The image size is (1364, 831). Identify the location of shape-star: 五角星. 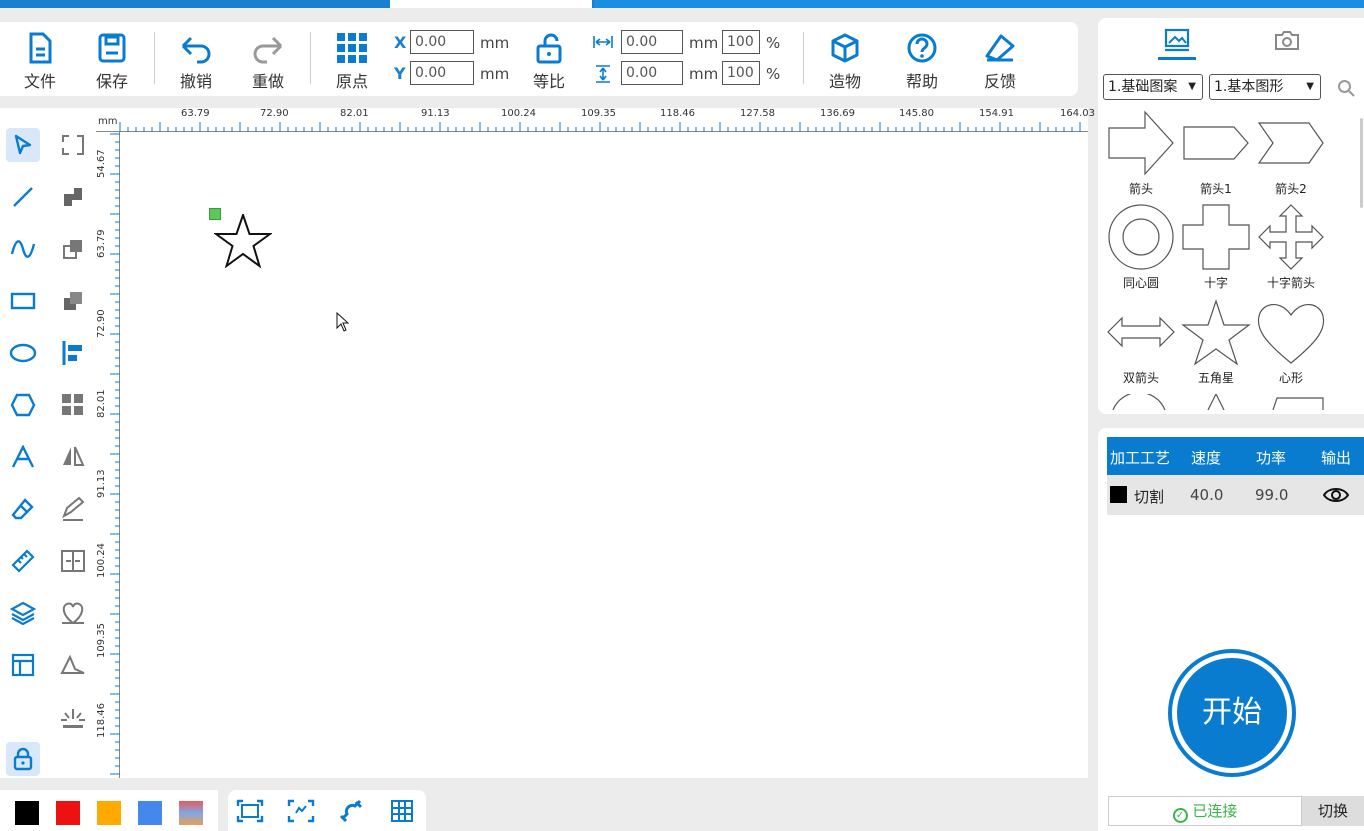
(1216, 342).